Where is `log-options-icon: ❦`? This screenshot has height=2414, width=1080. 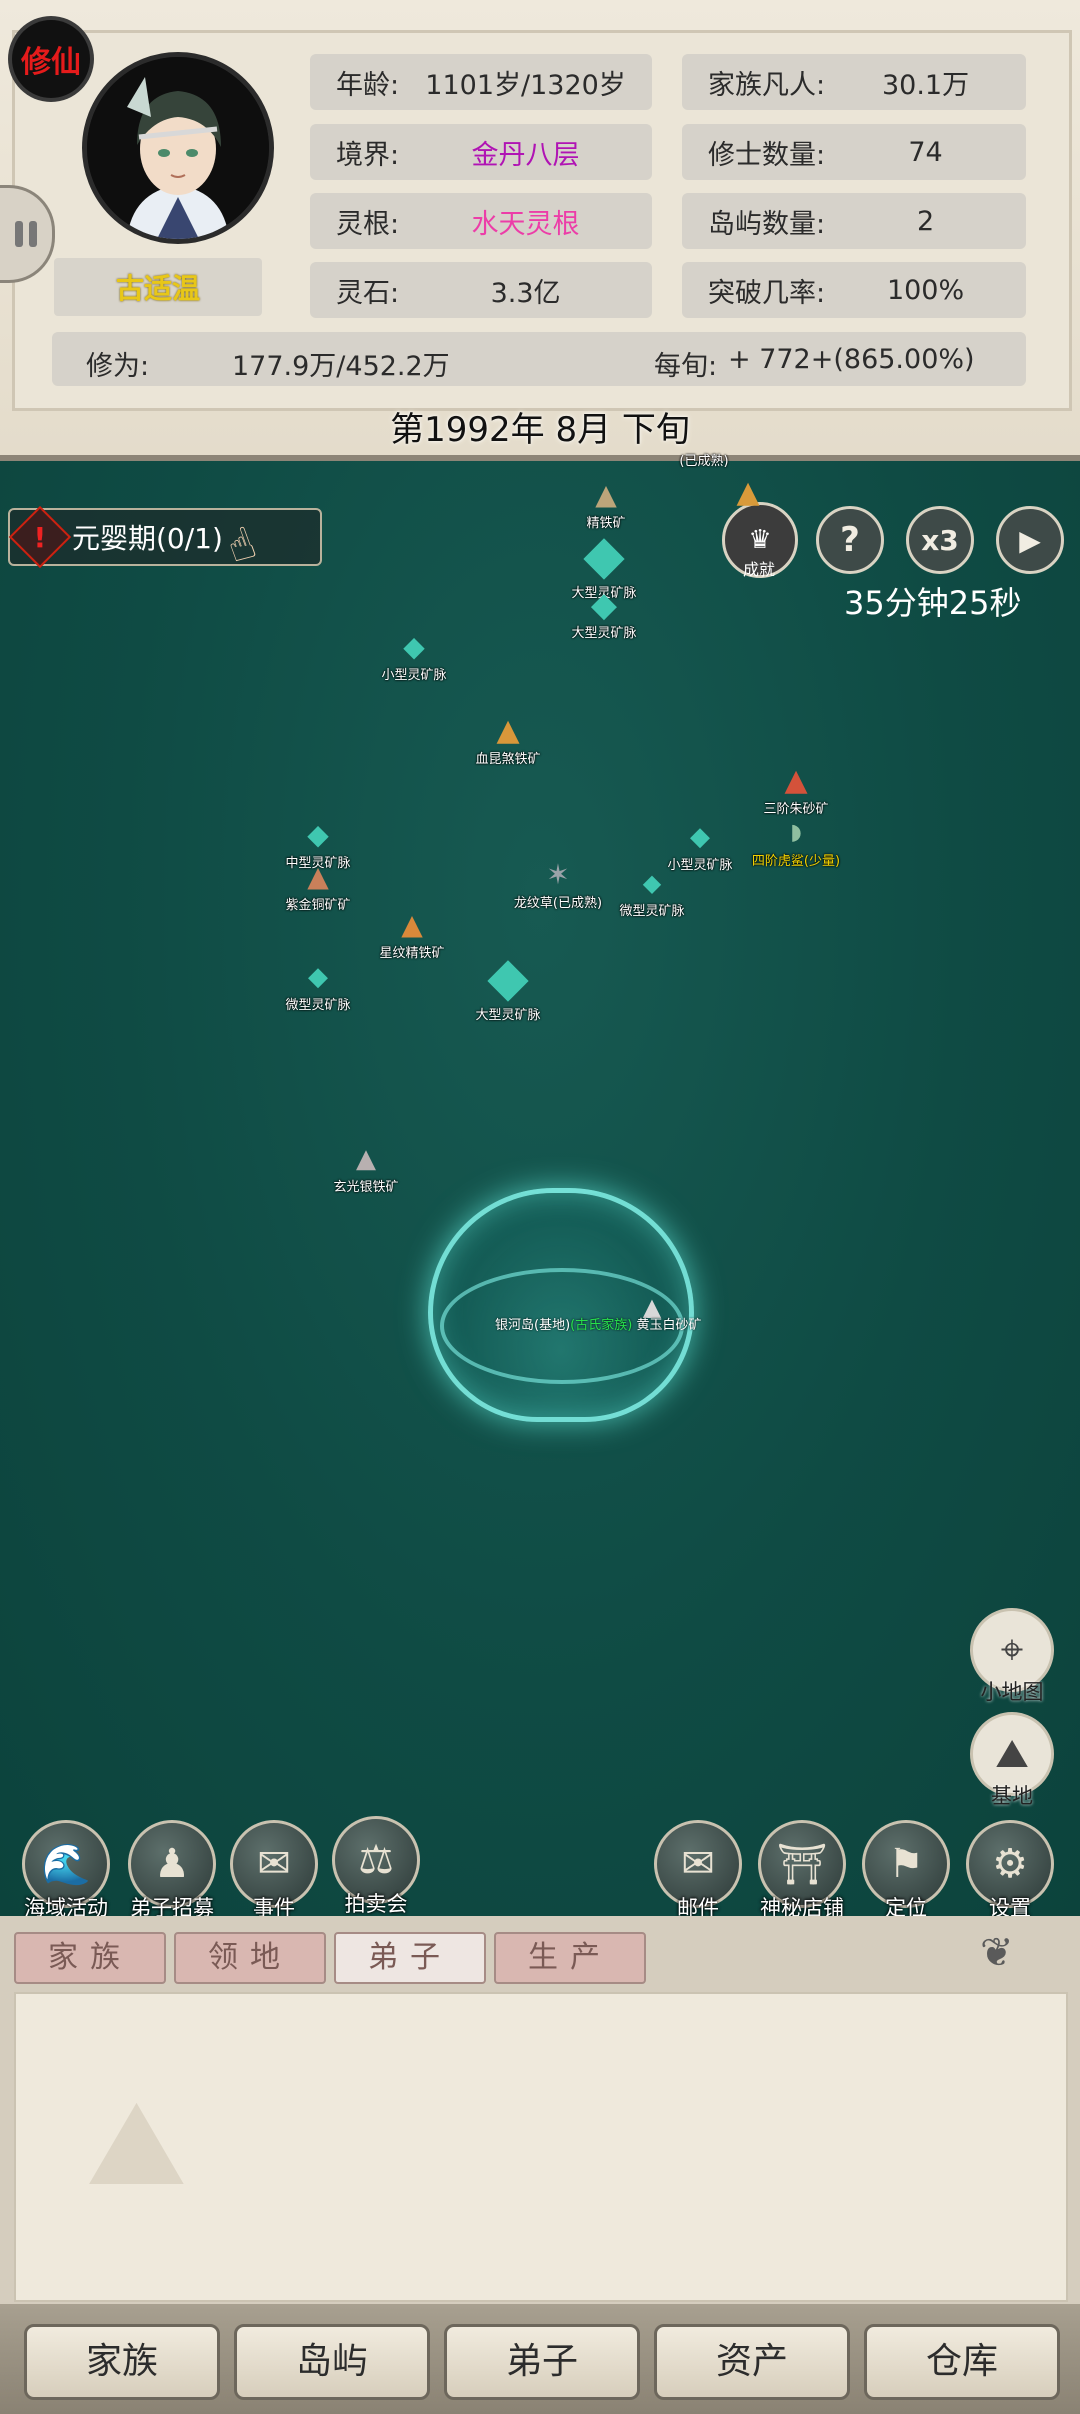
log-options-icon: ❦ is located at coordinates (997, 1953).